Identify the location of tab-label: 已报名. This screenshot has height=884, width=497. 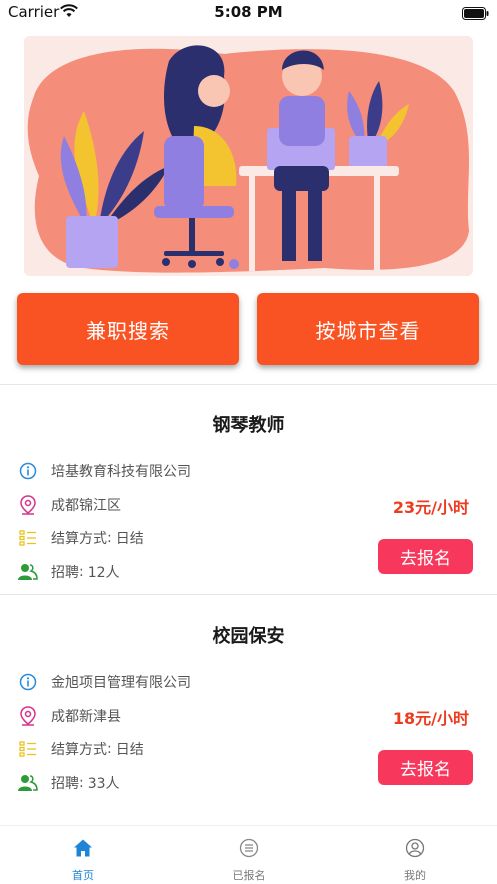
(249, 875).